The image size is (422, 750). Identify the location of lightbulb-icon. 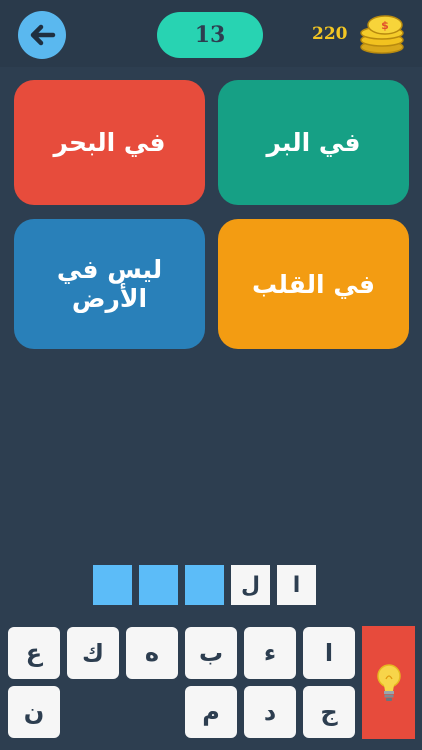
(388, 682).